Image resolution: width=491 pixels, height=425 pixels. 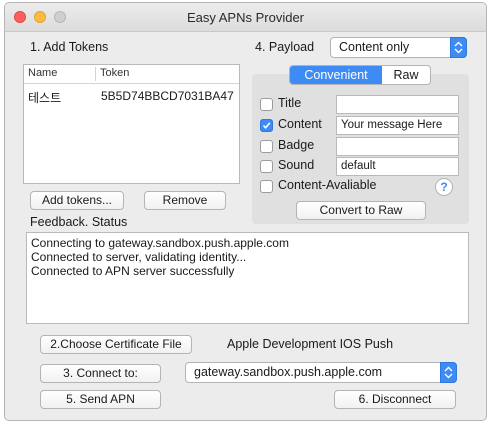 What do you see at coordinates (131, 124) in the screenshot?
I see `tokens-table: Name Token 테스트 5B5D74BBCD7031BA47` at bounding box center [131, 124].